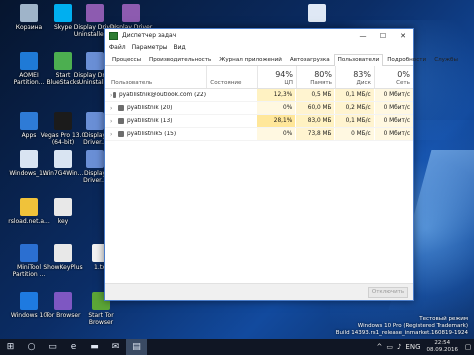  I want to click on watermark-line-1: Тестовый режим, so click(443, 319).